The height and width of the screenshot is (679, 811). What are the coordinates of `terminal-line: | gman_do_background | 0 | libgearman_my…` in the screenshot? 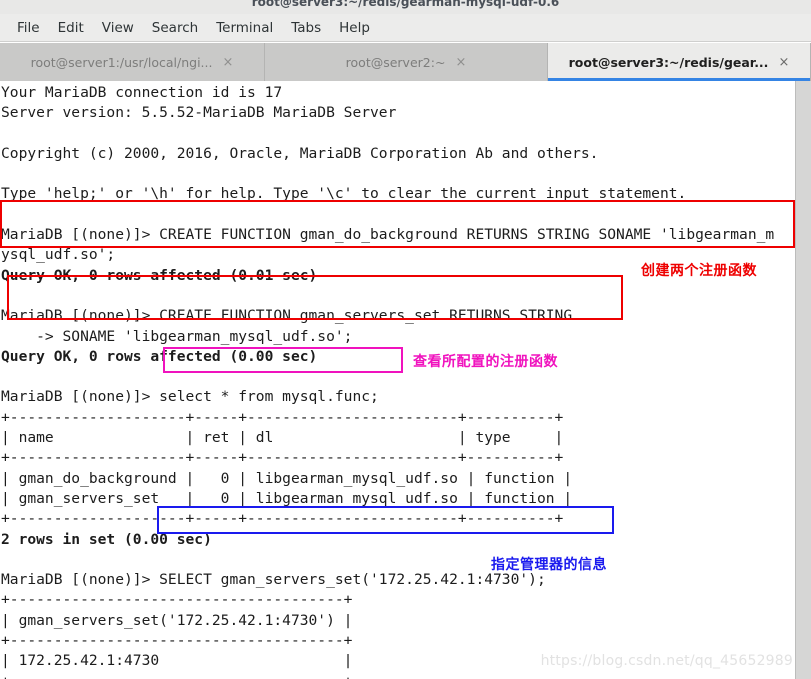 It's located at (287, 478).